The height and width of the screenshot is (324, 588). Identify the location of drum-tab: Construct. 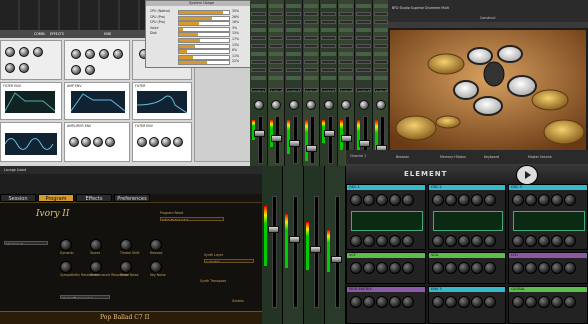
(487, 18).